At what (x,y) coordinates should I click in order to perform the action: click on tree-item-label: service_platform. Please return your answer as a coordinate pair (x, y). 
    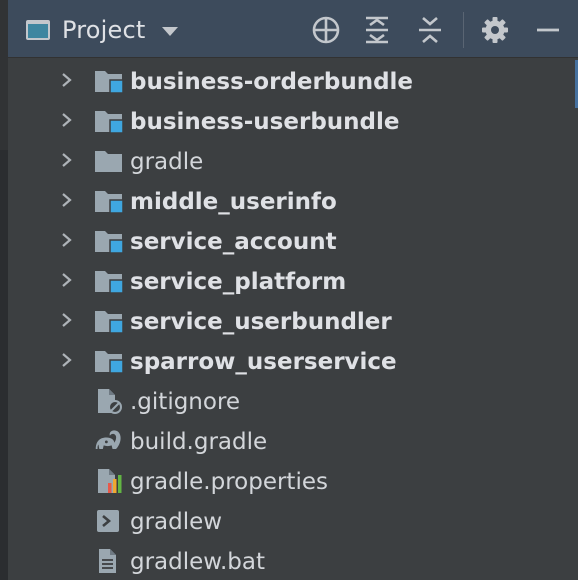
    Looking at the image, I should click on (238, 282).